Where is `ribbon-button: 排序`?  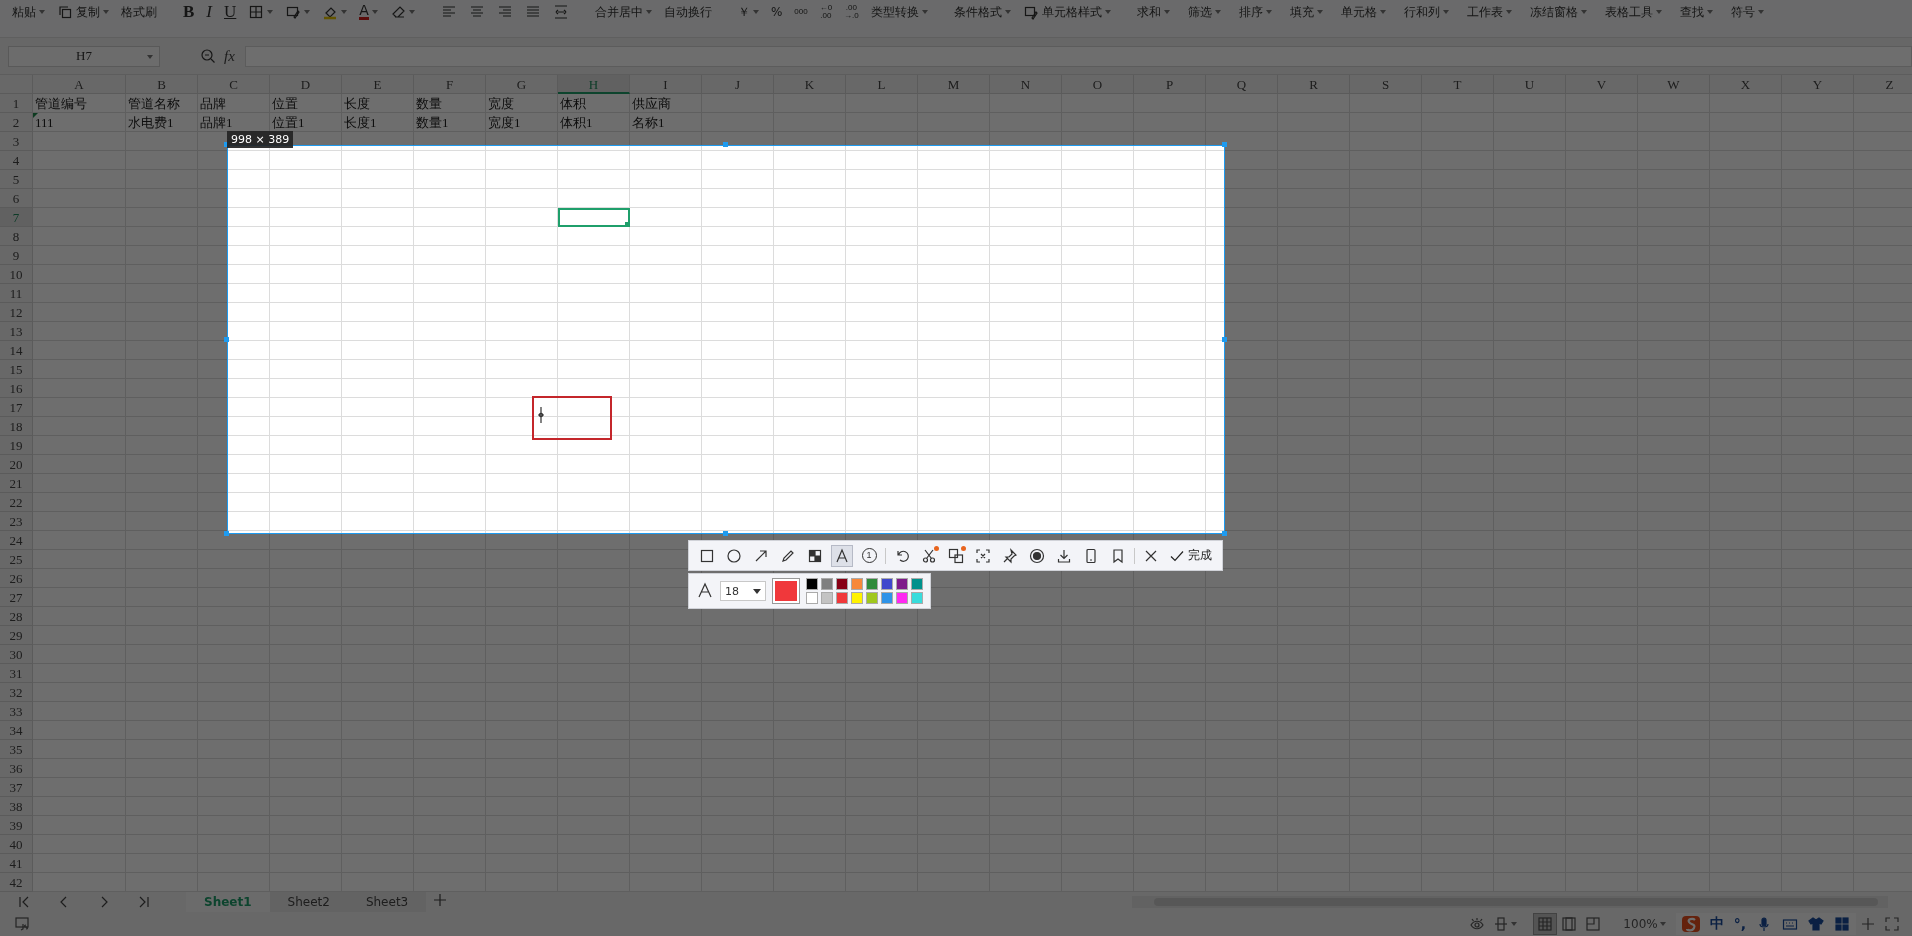 ribbon-button: 排序 is located at coordinates (1255, 12).